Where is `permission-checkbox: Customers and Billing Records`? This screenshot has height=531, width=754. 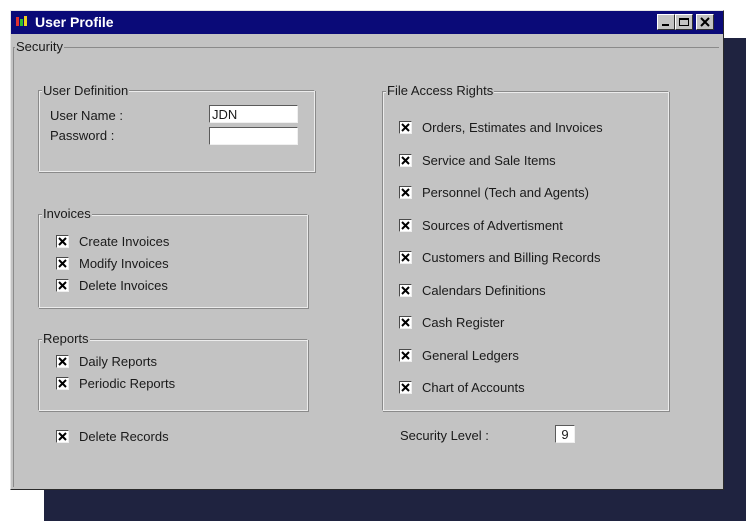
permission-checkbox: Customers and Billing Records is located at coordinates (499, 257).